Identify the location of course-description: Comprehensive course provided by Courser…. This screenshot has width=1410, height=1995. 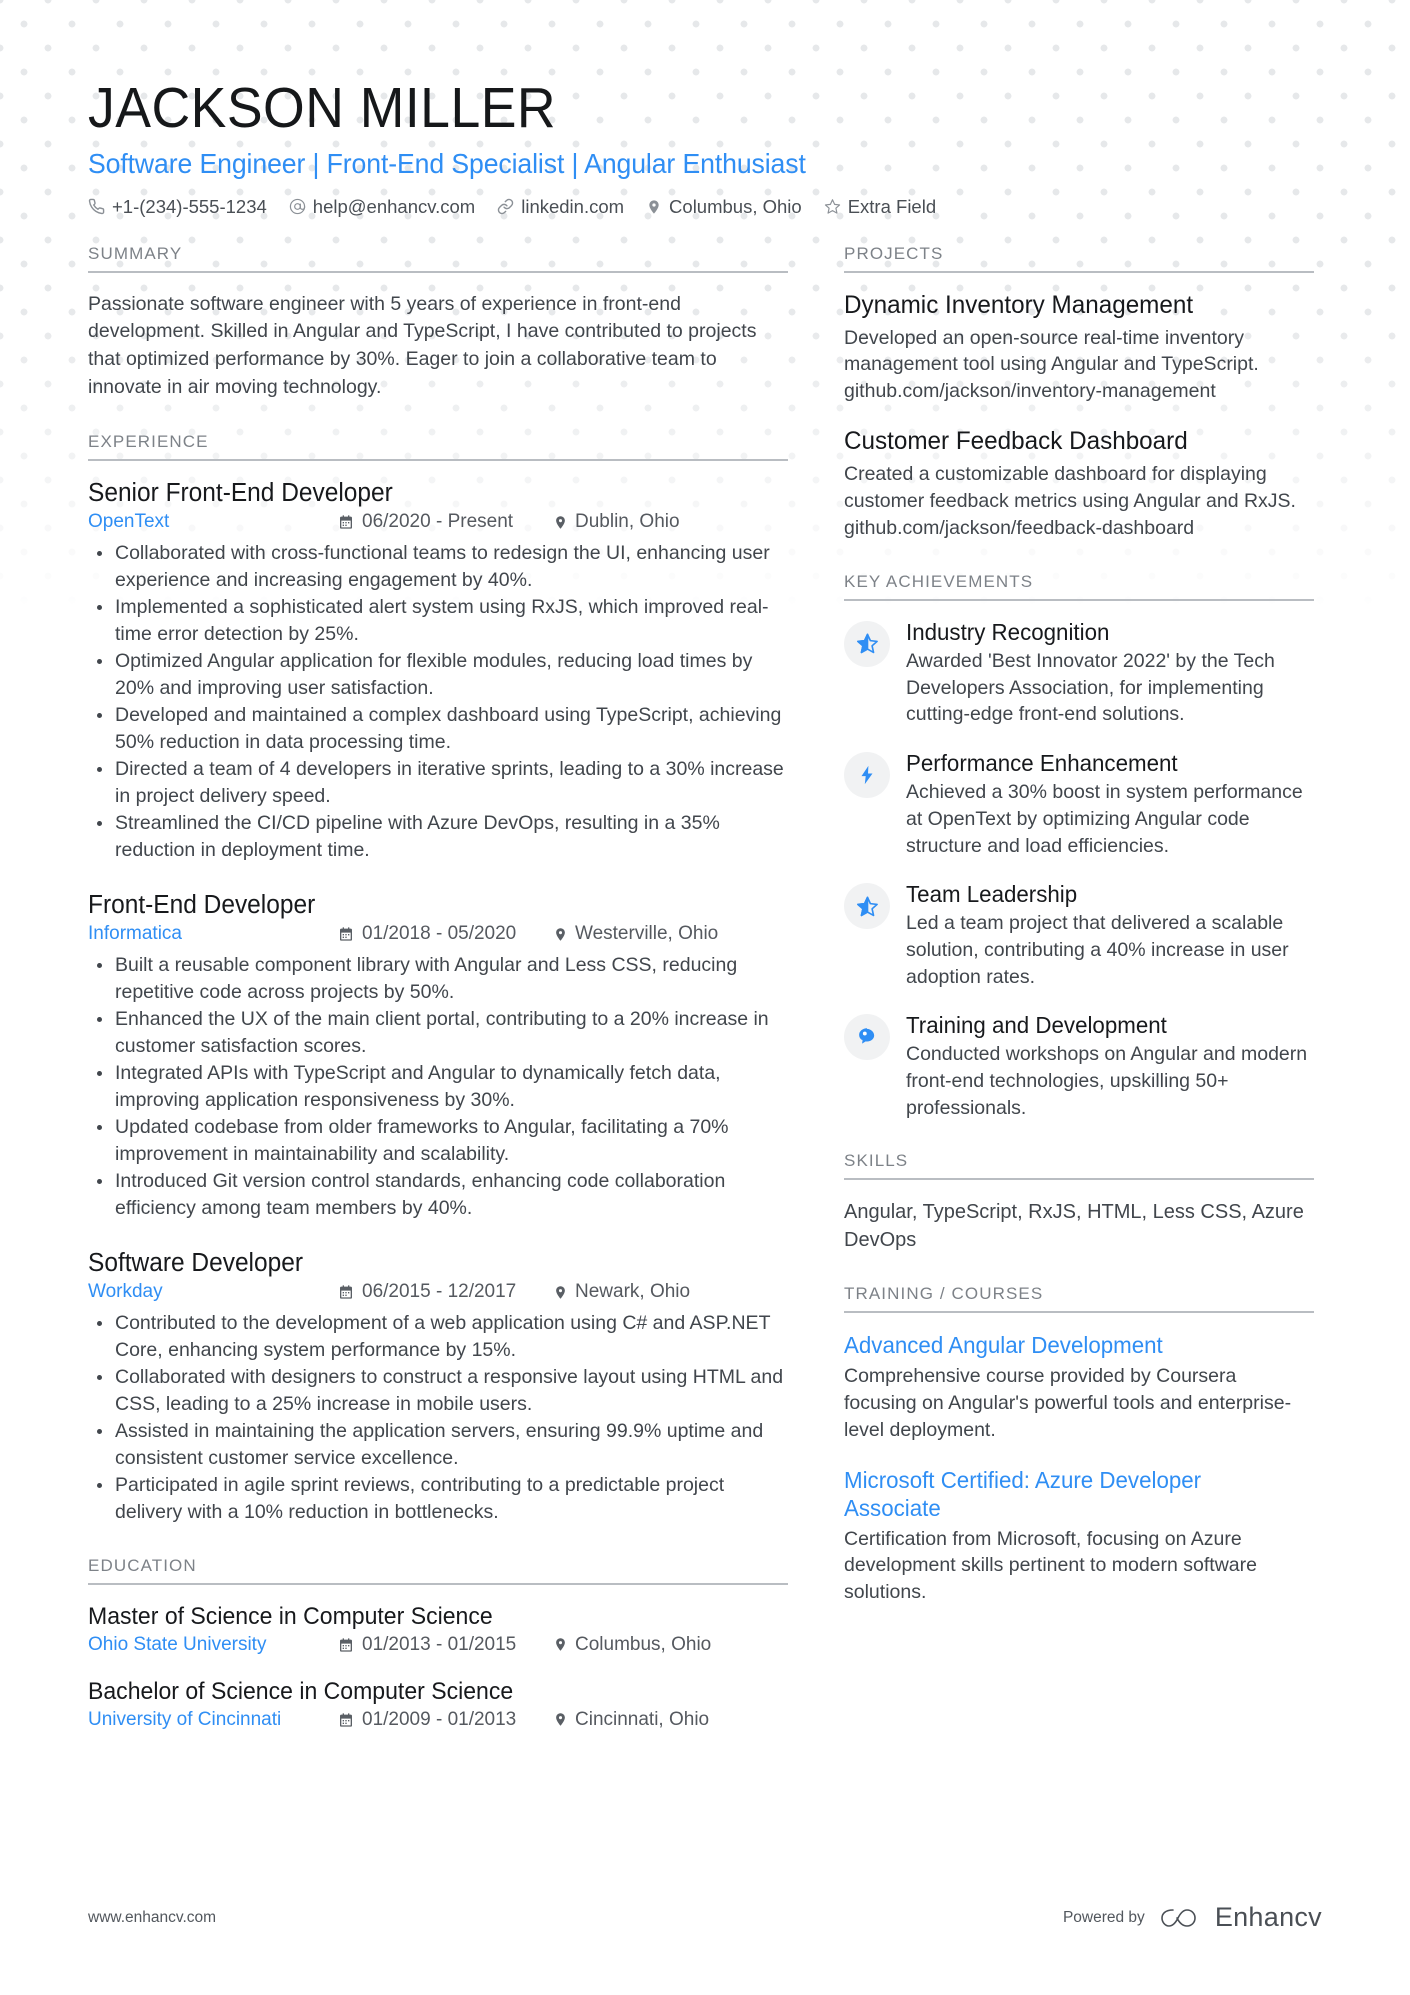
(1068, 1403).